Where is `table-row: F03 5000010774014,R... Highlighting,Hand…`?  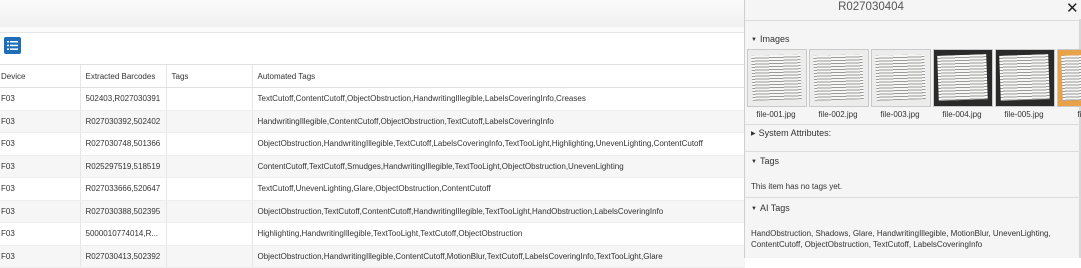 table-row: F03 5000010774014,R... Highlighting,Hand… is located at coordinates (372, 234).